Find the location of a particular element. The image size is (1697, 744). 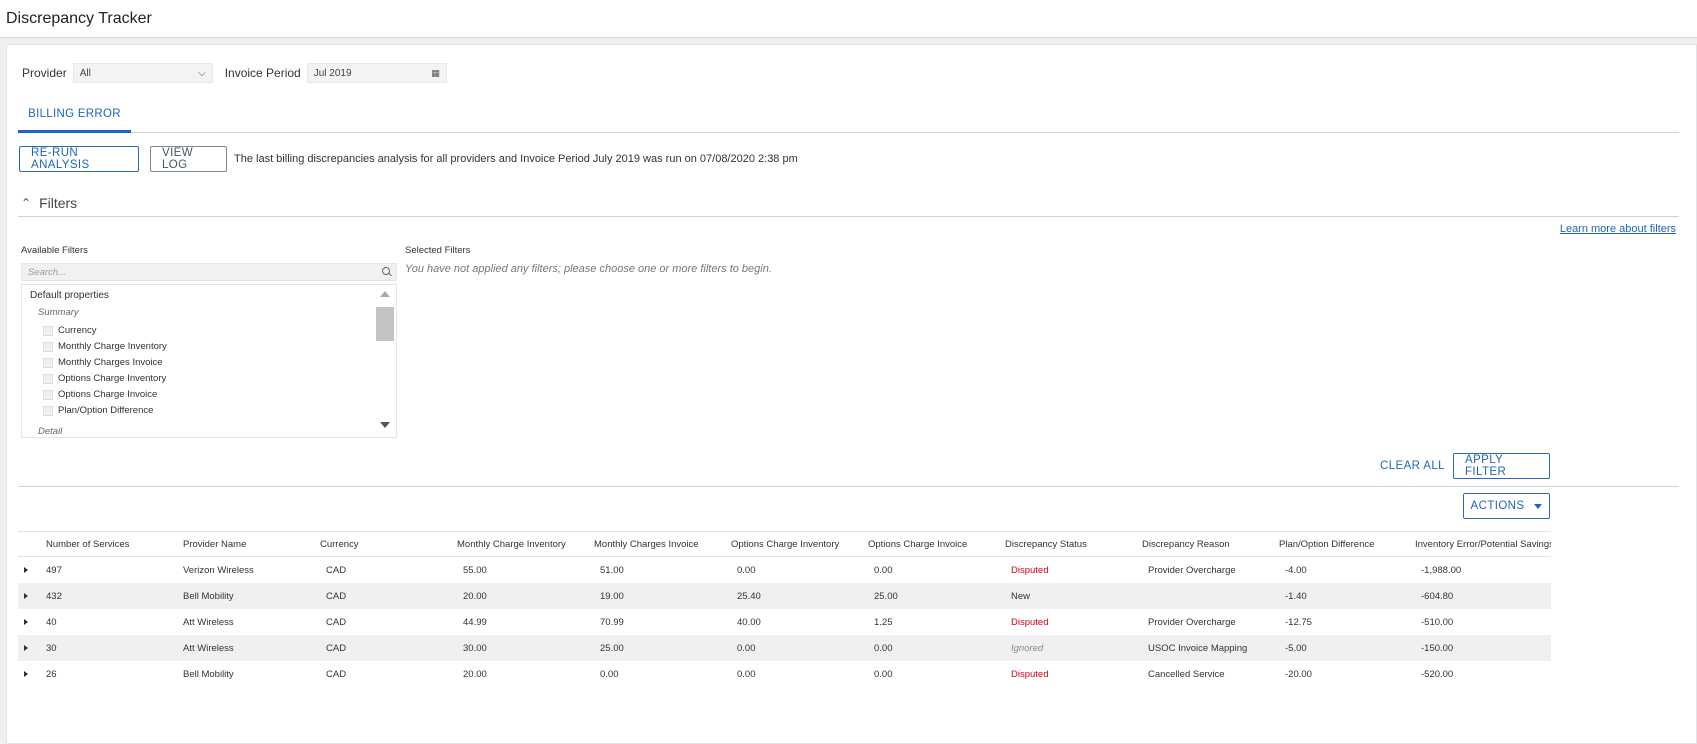

group-summary: Summary is located at coordinates (58, 312).